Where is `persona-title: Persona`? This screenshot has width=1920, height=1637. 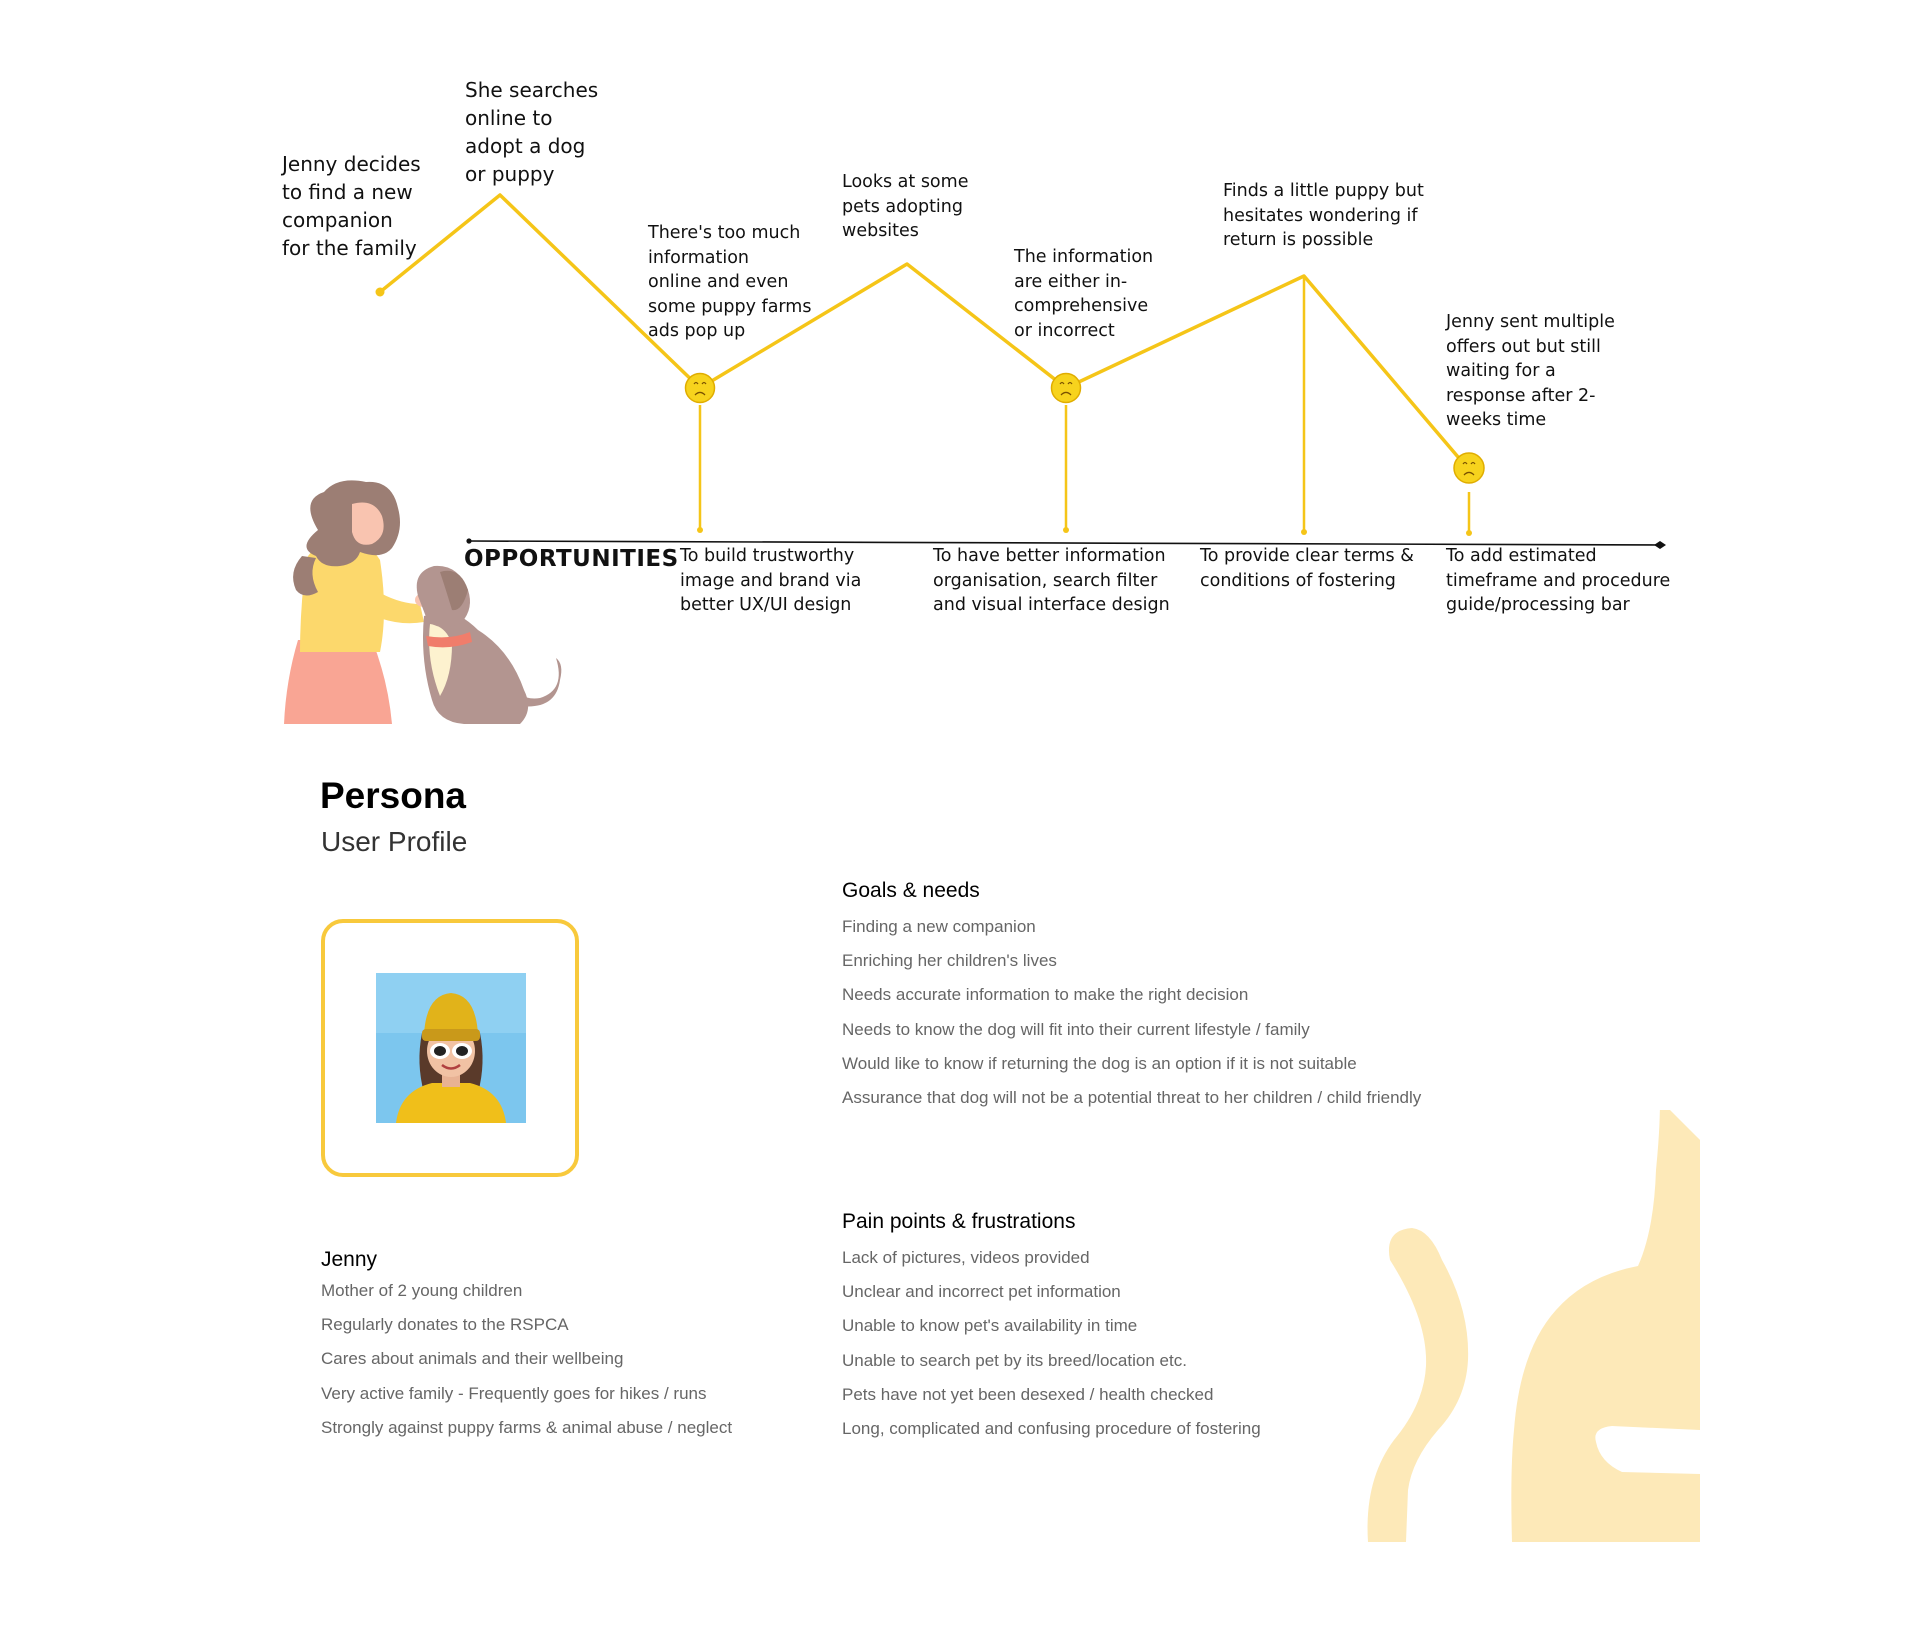
persona-title: Persona is located at coordinates (393, 795).